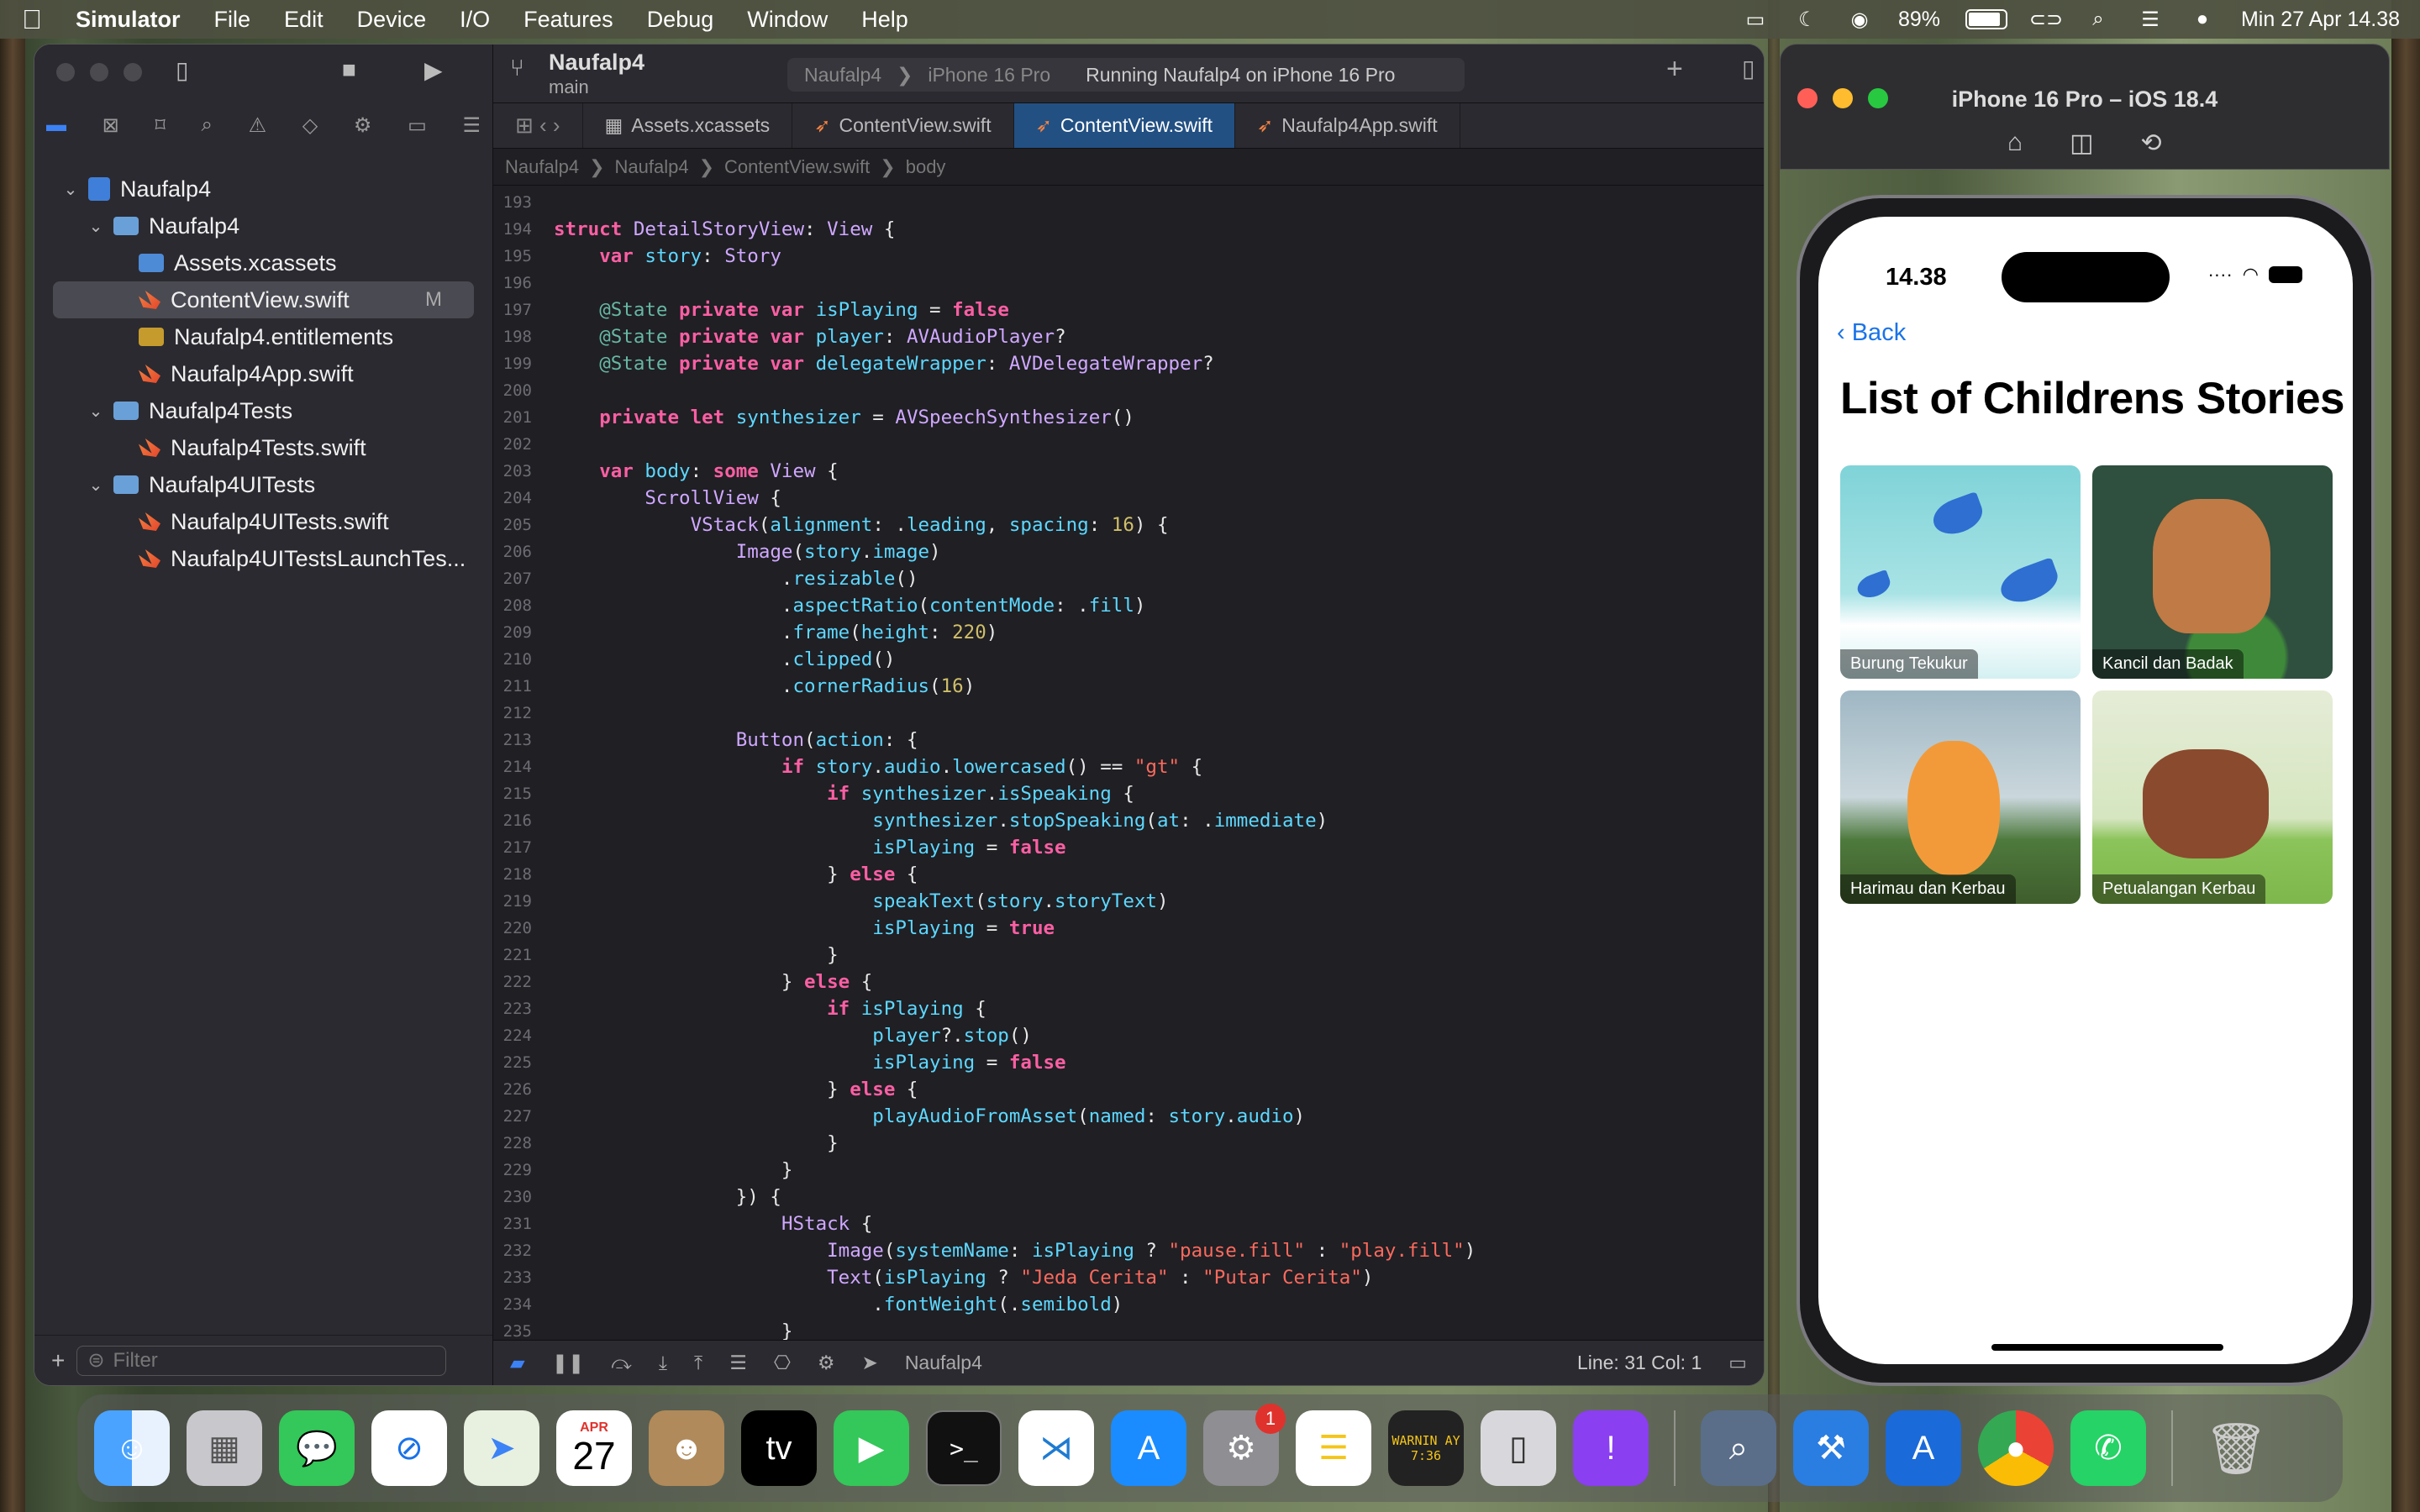 The width and height of the screenshot is (2420, 1512). I want to click on code-line: 221 }, so click(1128, 955).